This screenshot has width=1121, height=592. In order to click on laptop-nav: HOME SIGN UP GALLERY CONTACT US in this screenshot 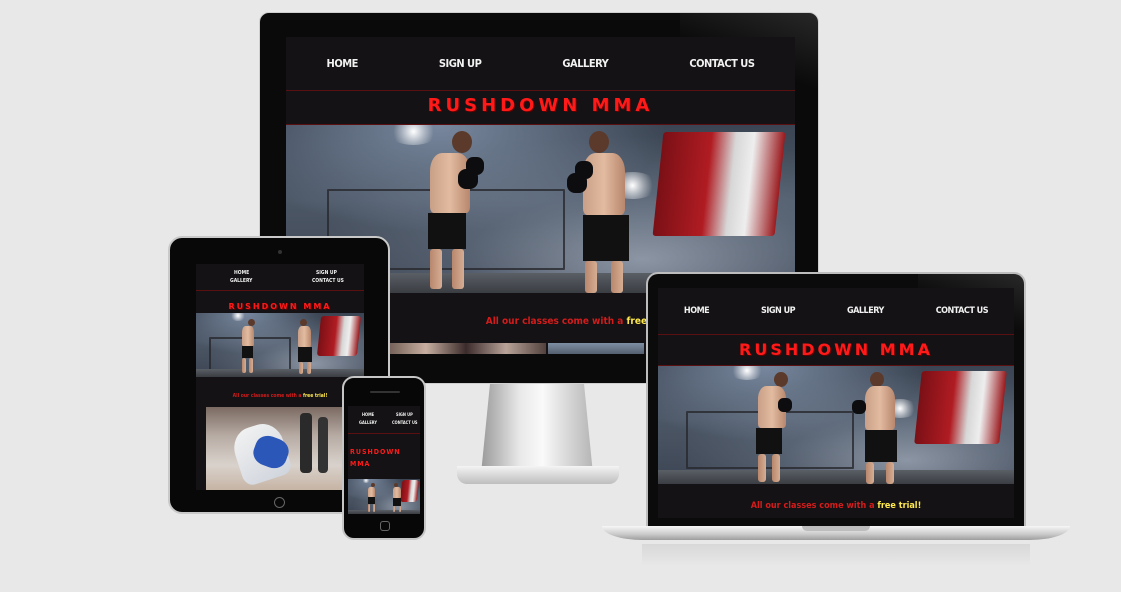, I will do `click(836, 311)`.